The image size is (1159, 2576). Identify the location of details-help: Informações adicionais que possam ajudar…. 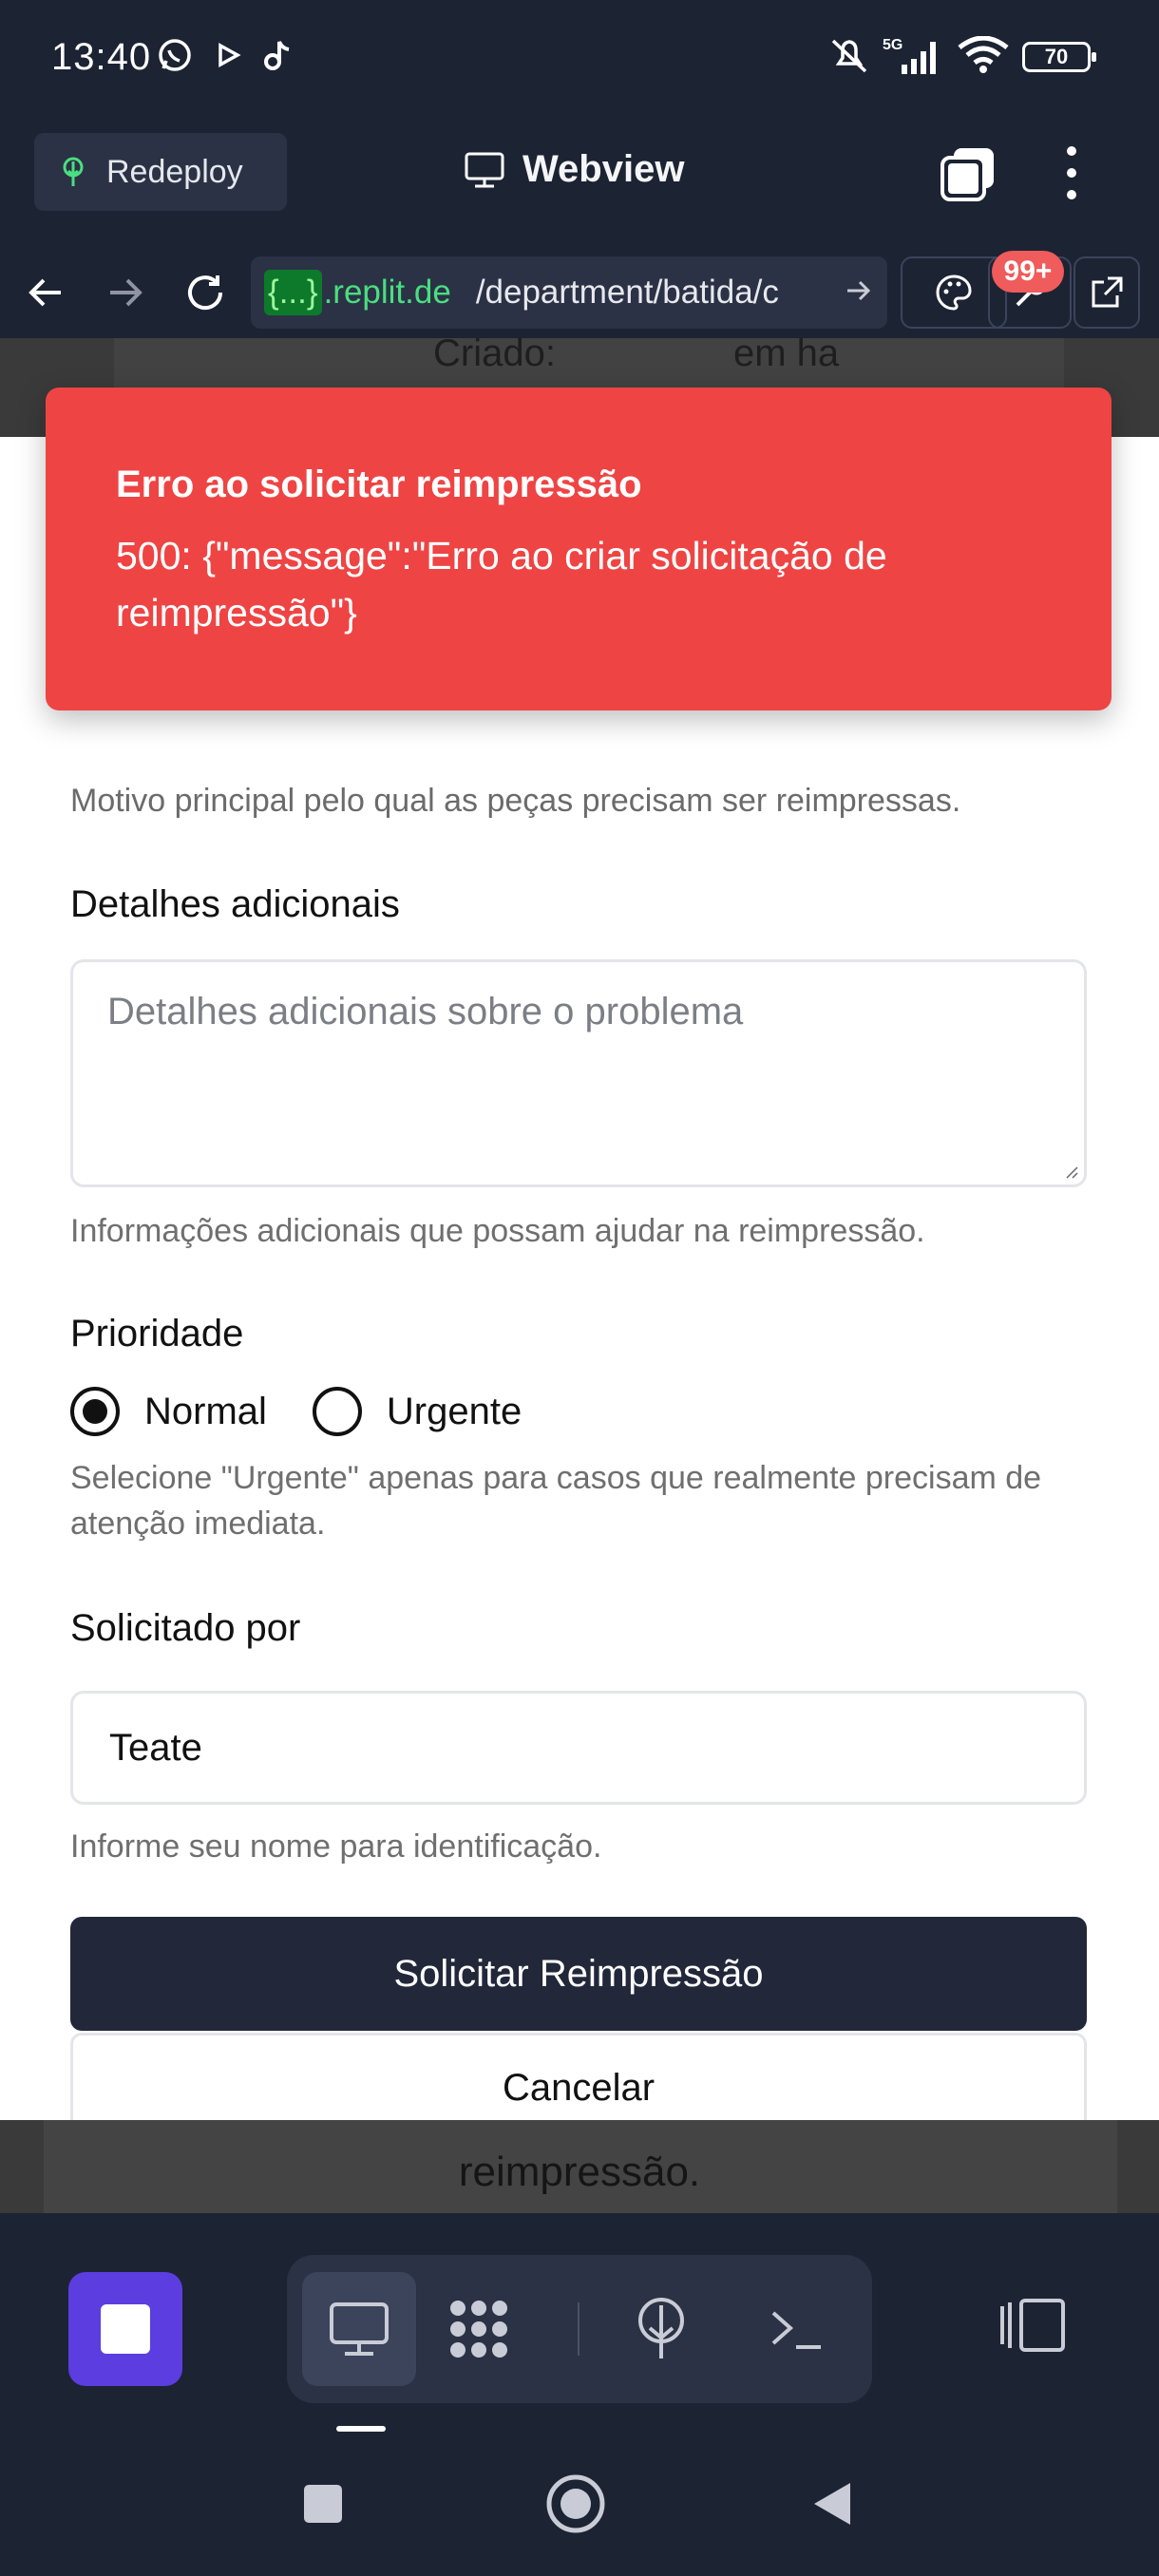
(497, 1231).